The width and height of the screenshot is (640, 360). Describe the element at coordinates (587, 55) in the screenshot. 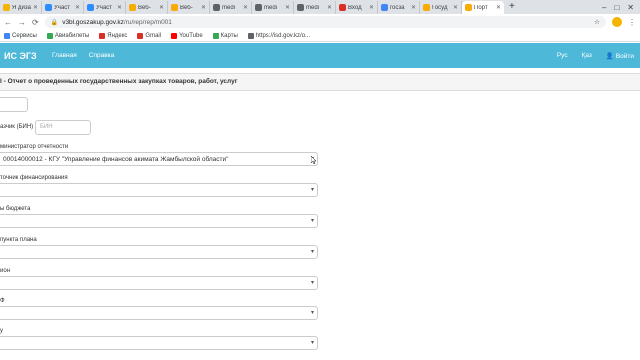

I see `lang-kz-link: Қаз` at that location.